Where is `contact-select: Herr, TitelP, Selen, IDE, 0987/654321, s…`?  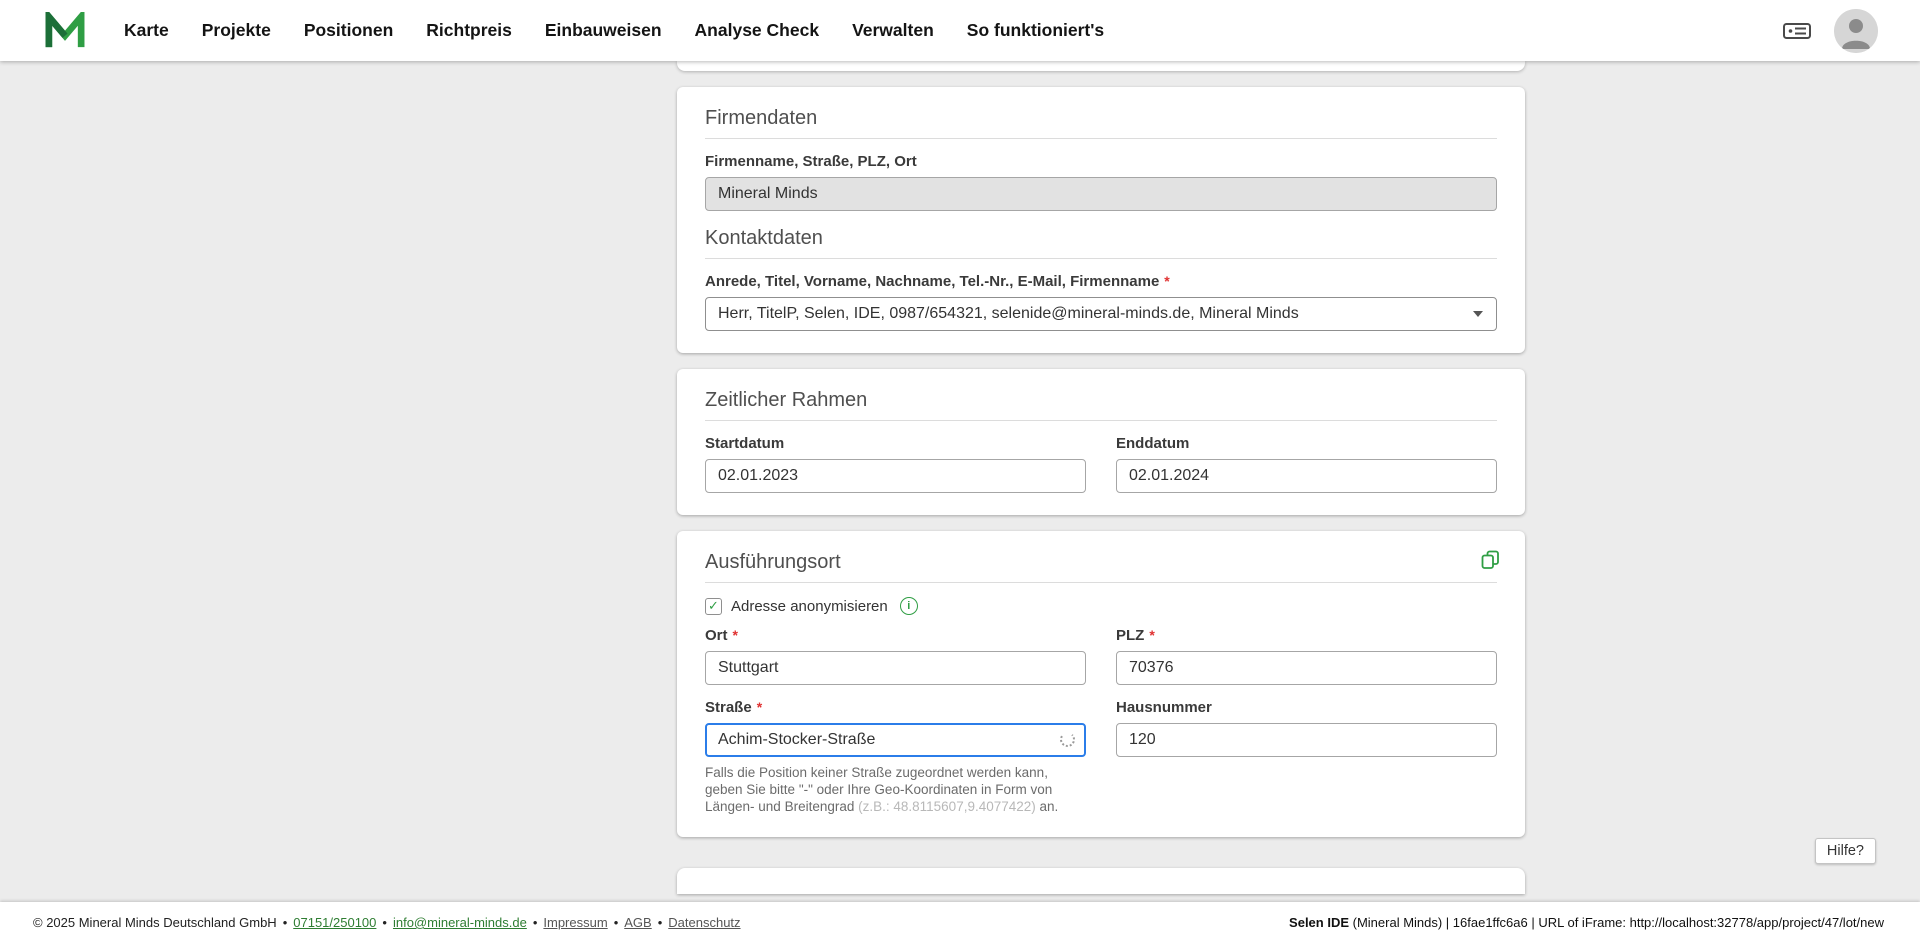
contact-select: Herr, TitelP, Selen, IDE, 0987/654321, s… is located at coordinates (1101, 314).